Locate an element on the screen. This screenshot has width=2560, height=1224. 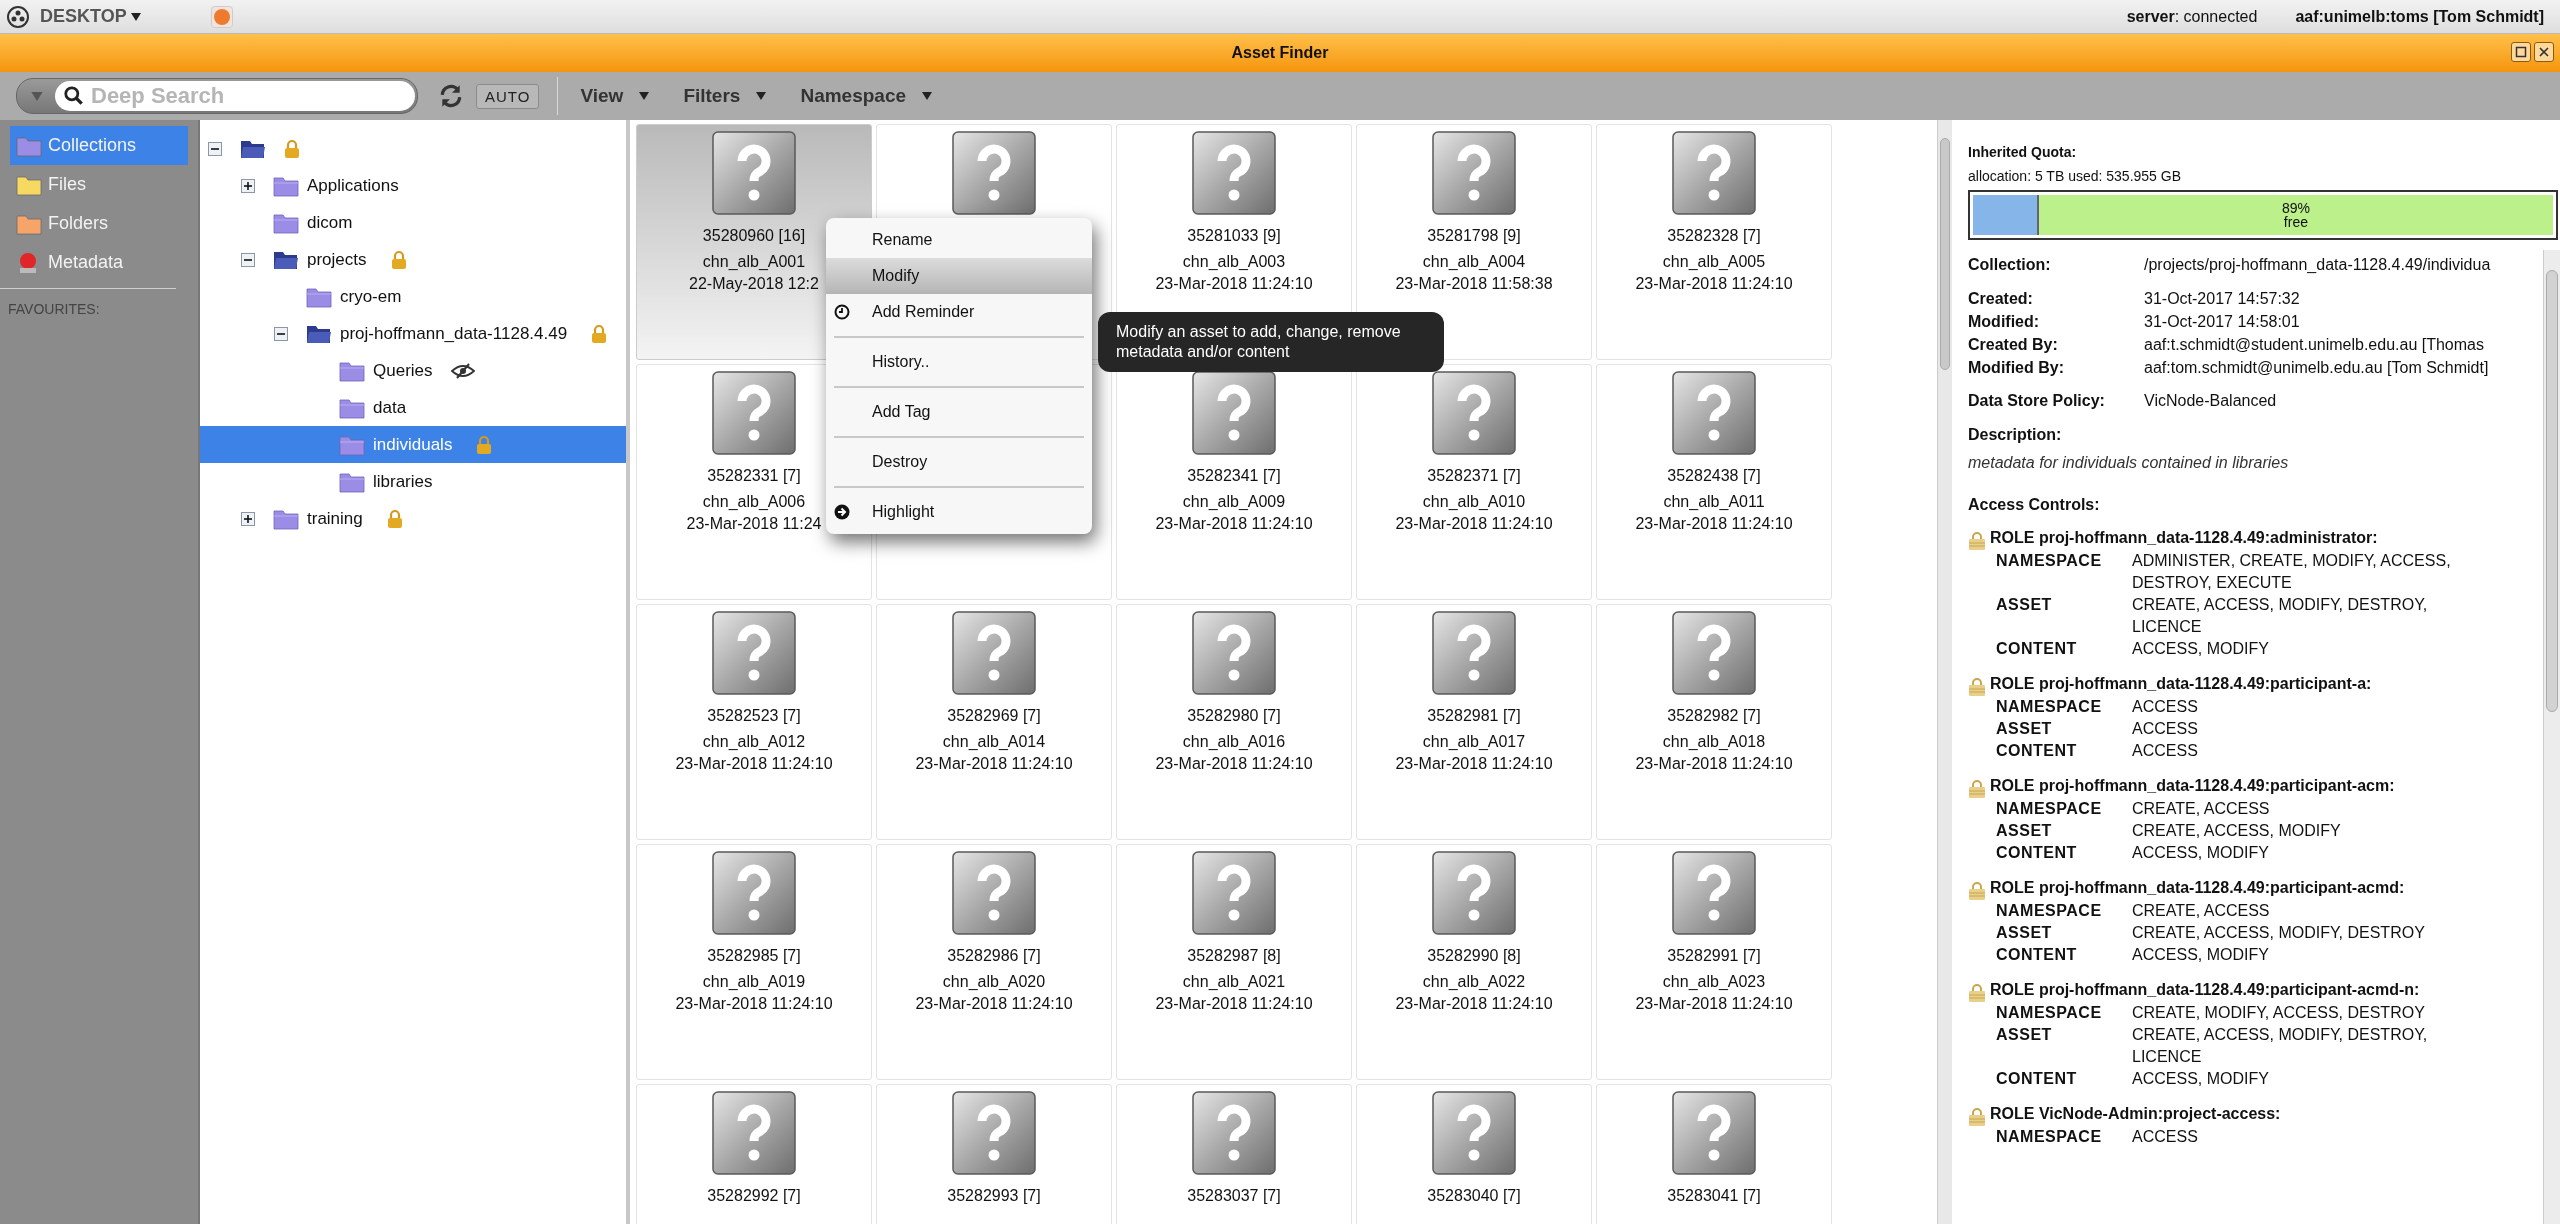
tree-label: data is located at coordinates (390, 407).